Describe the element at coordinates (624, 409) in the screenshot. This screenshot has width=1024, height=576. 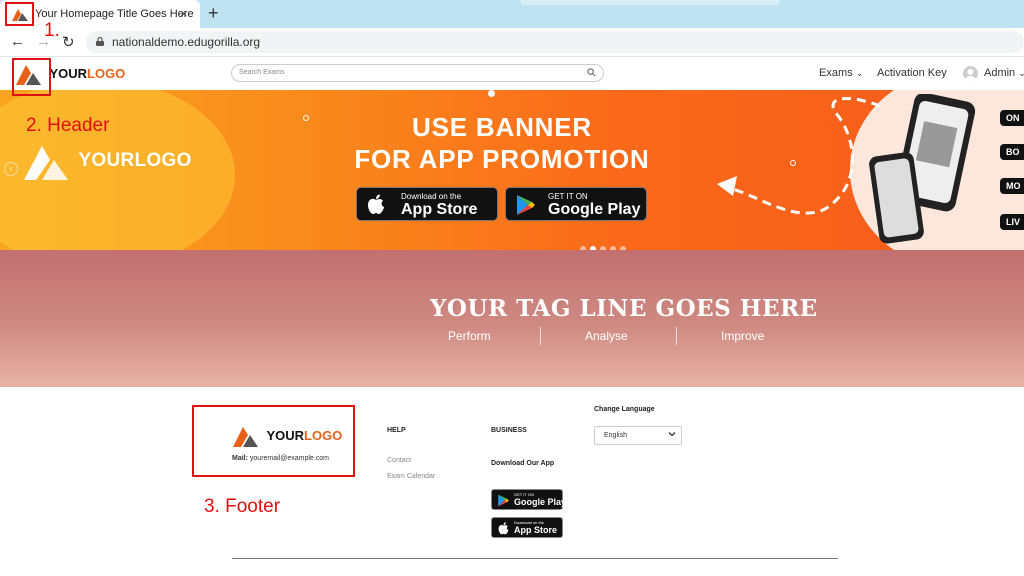
I see `footer-language-heading: Change Language` at that location.